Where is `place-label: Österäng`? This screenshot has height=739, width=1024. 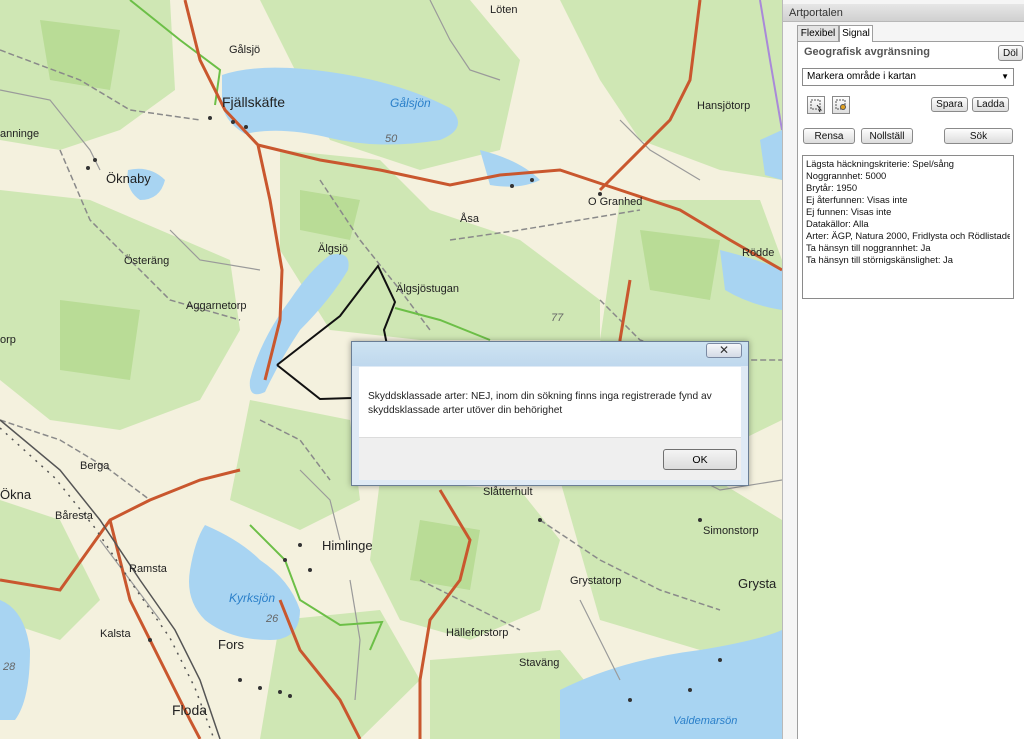
place-label: Österäng is located at coordinates (147, 261).